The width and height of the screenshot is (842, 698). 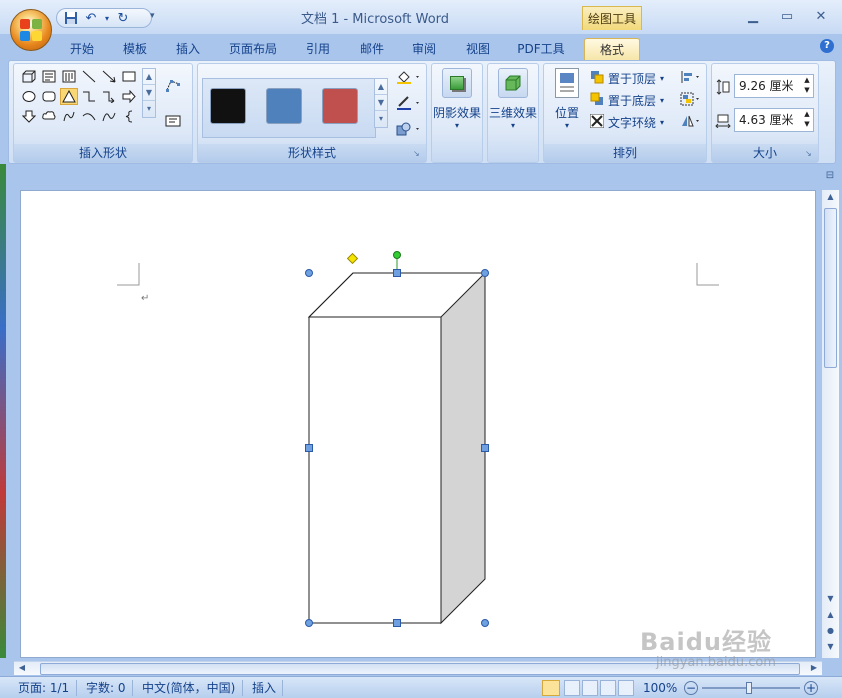 What do you see at coordinates (821, 17) in the screenshot?
I see `close-icon: ✕` at bounding box center [821, 17].